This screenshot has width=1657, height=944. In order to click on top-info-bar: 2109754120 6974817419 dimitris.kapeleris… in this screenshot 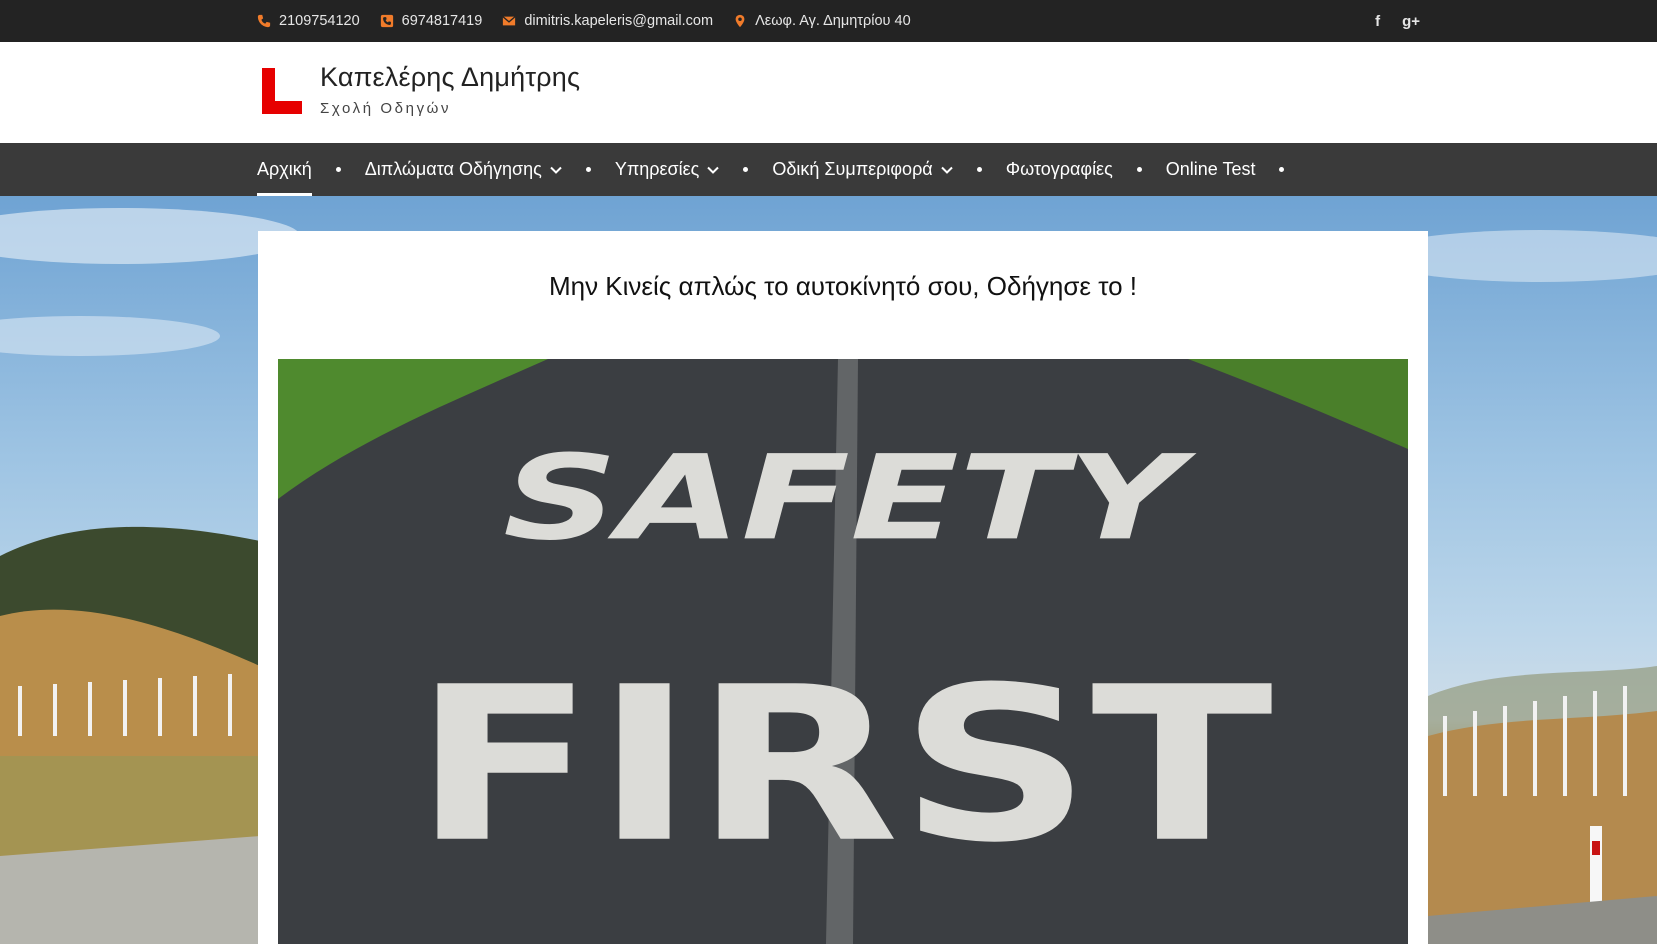, I will do `click(828, 21)`.